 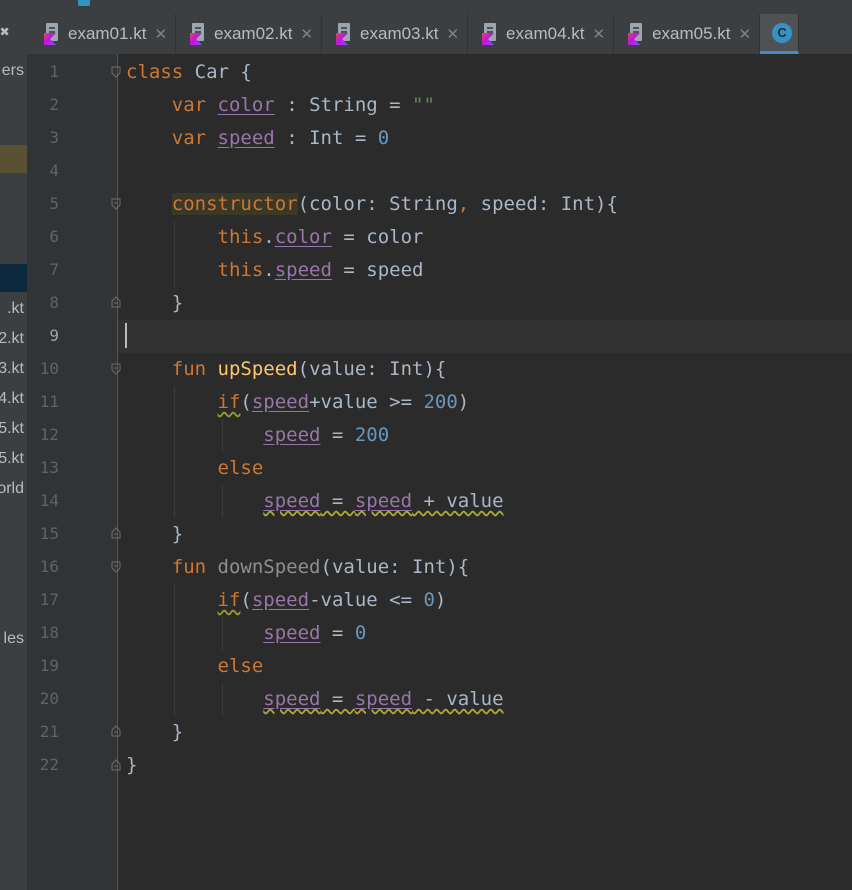 I want to click on code-text: (value: Int){, so click(x=372, y=369).